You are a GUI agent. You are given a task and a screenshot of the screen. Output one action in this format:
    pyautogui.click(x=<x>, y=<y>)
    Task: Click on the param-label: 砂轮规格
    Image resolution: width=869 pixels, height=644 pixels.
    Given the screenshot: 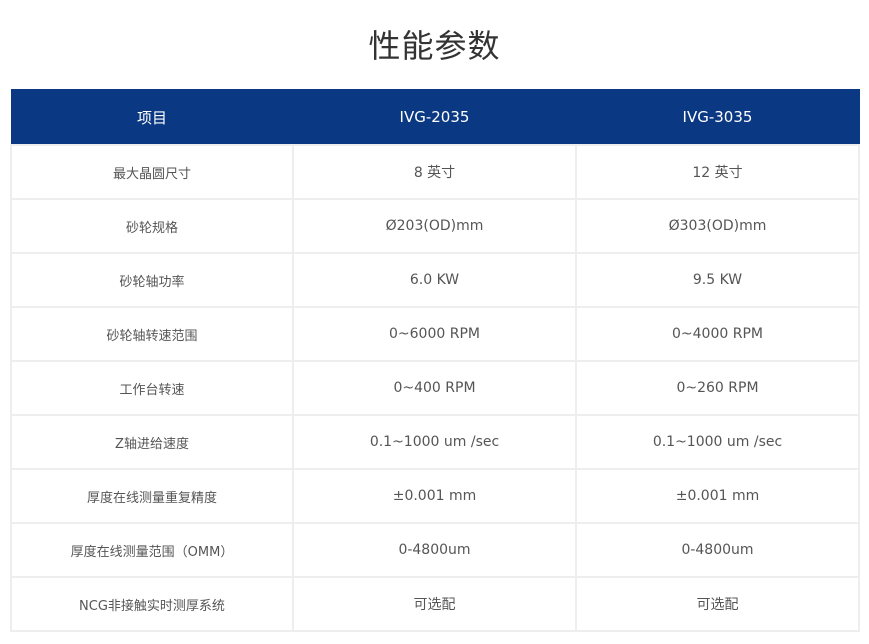 What is the action you would take?
    pyautogui.click(x=152, y=226)
    